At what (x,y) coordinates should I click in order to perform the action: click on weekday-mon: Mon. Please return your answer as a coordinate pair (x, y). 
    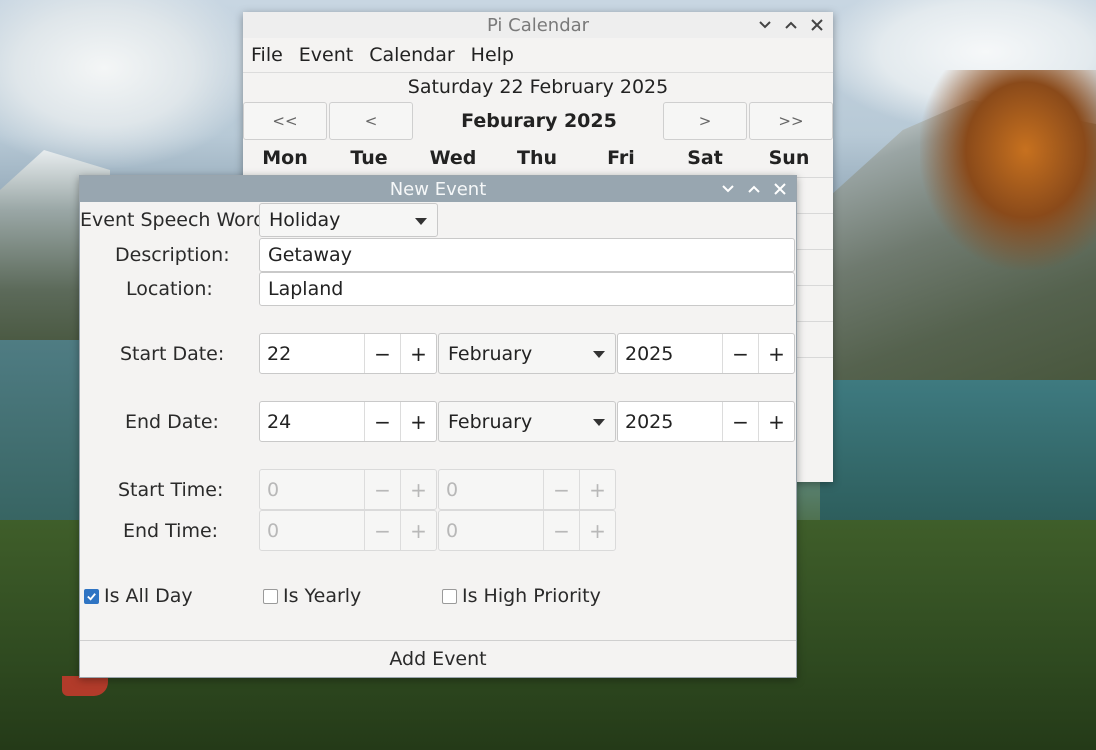
    Looking at the image, I should click on (285, 158).